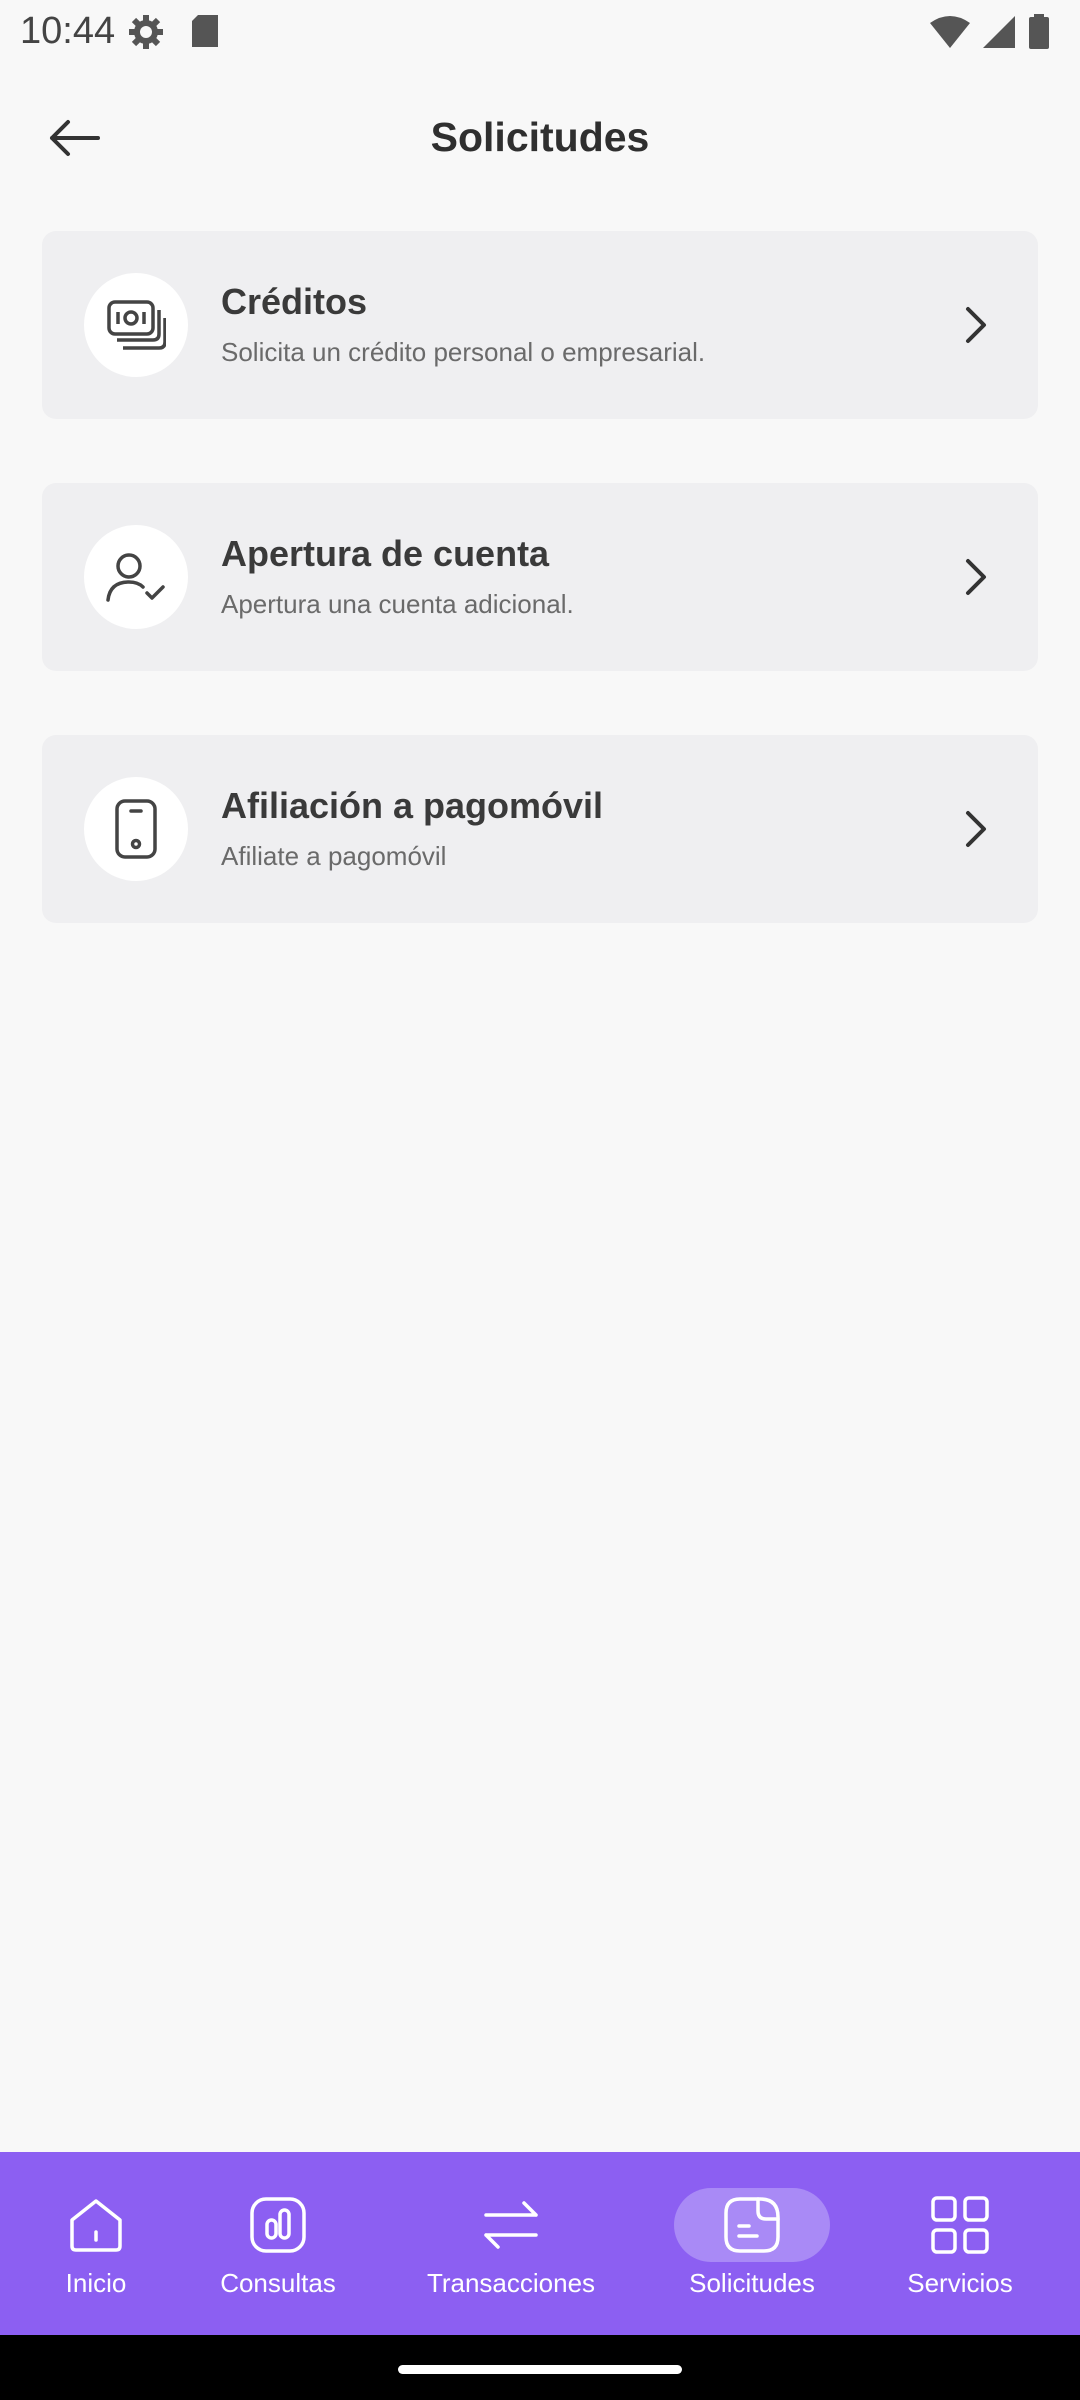 The height and width of the screenshot is (2400, 1080). I want to click on card-subtitle: Afiliate a pagomóvil, so click(334, 856).